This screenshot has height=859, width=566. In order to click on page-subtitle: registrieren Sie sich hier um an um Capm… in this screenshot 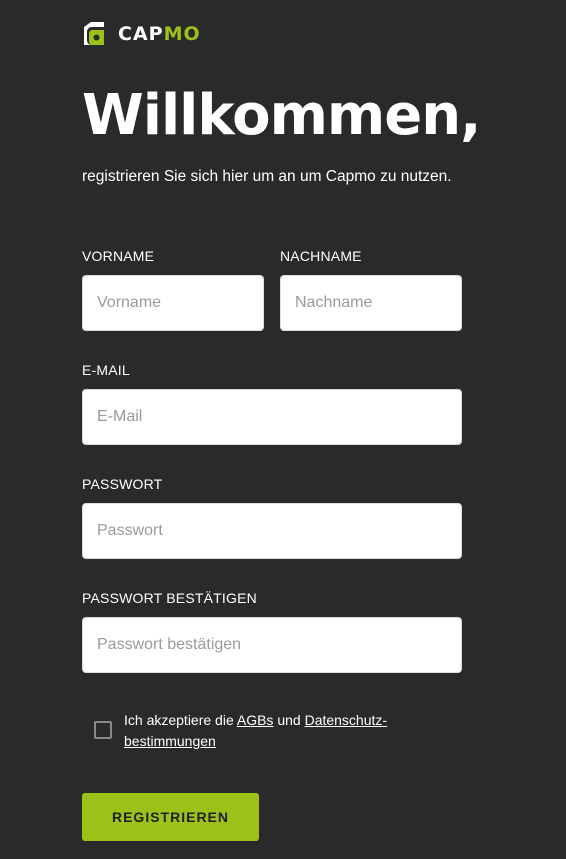, I will do `click(267, 176)`.